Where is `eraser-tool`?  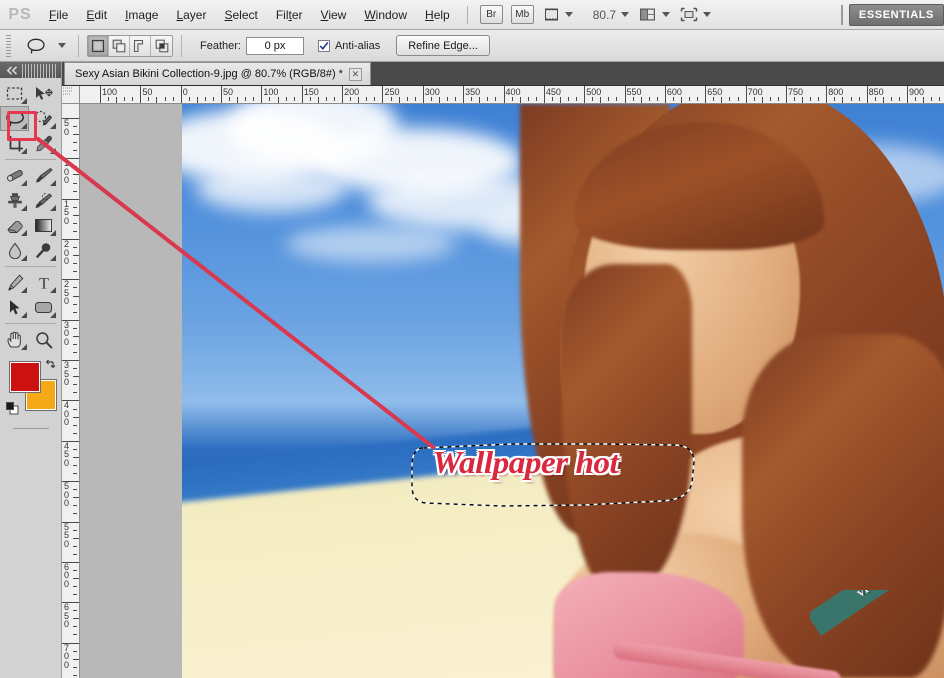
eraser-tool is located at coordinates (14, 225).